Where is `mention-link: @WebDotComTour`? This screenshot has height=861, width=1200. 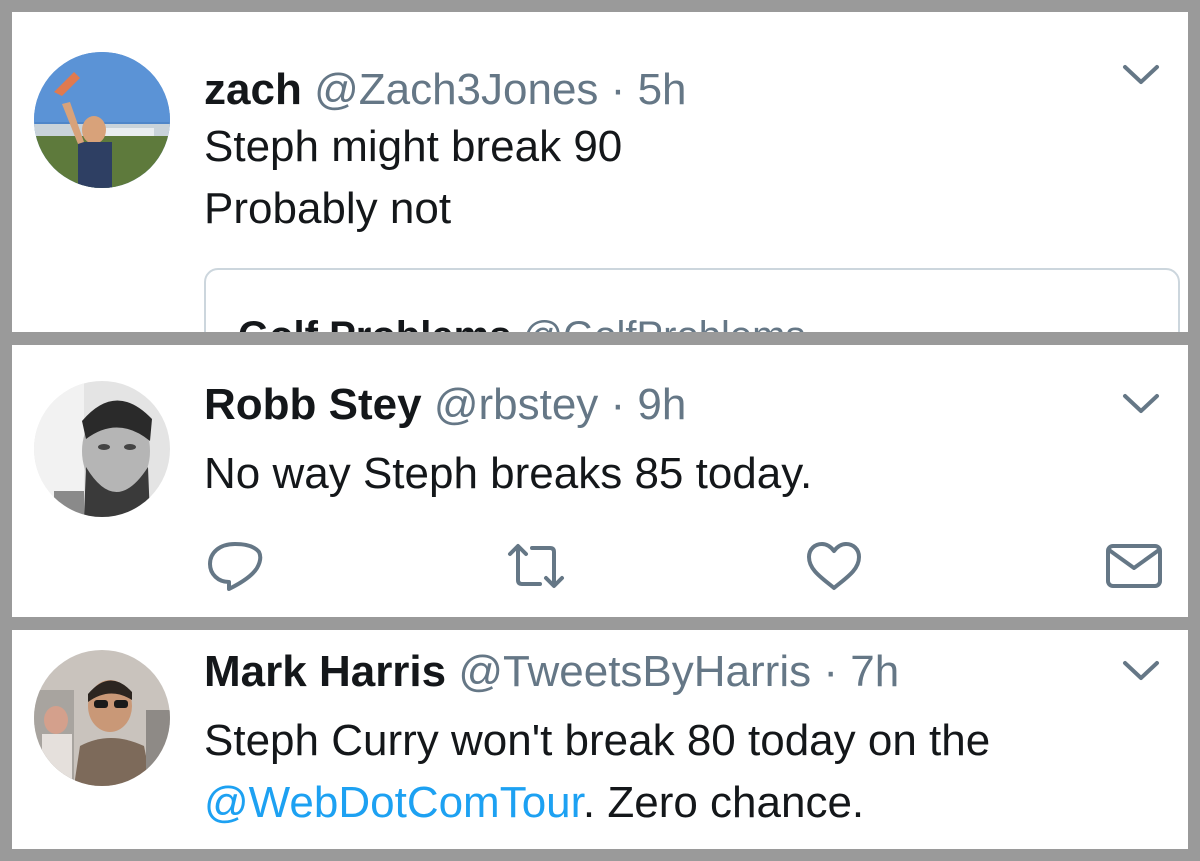 mention-link: @WebDotComTour is located at coordinates (393, 802).